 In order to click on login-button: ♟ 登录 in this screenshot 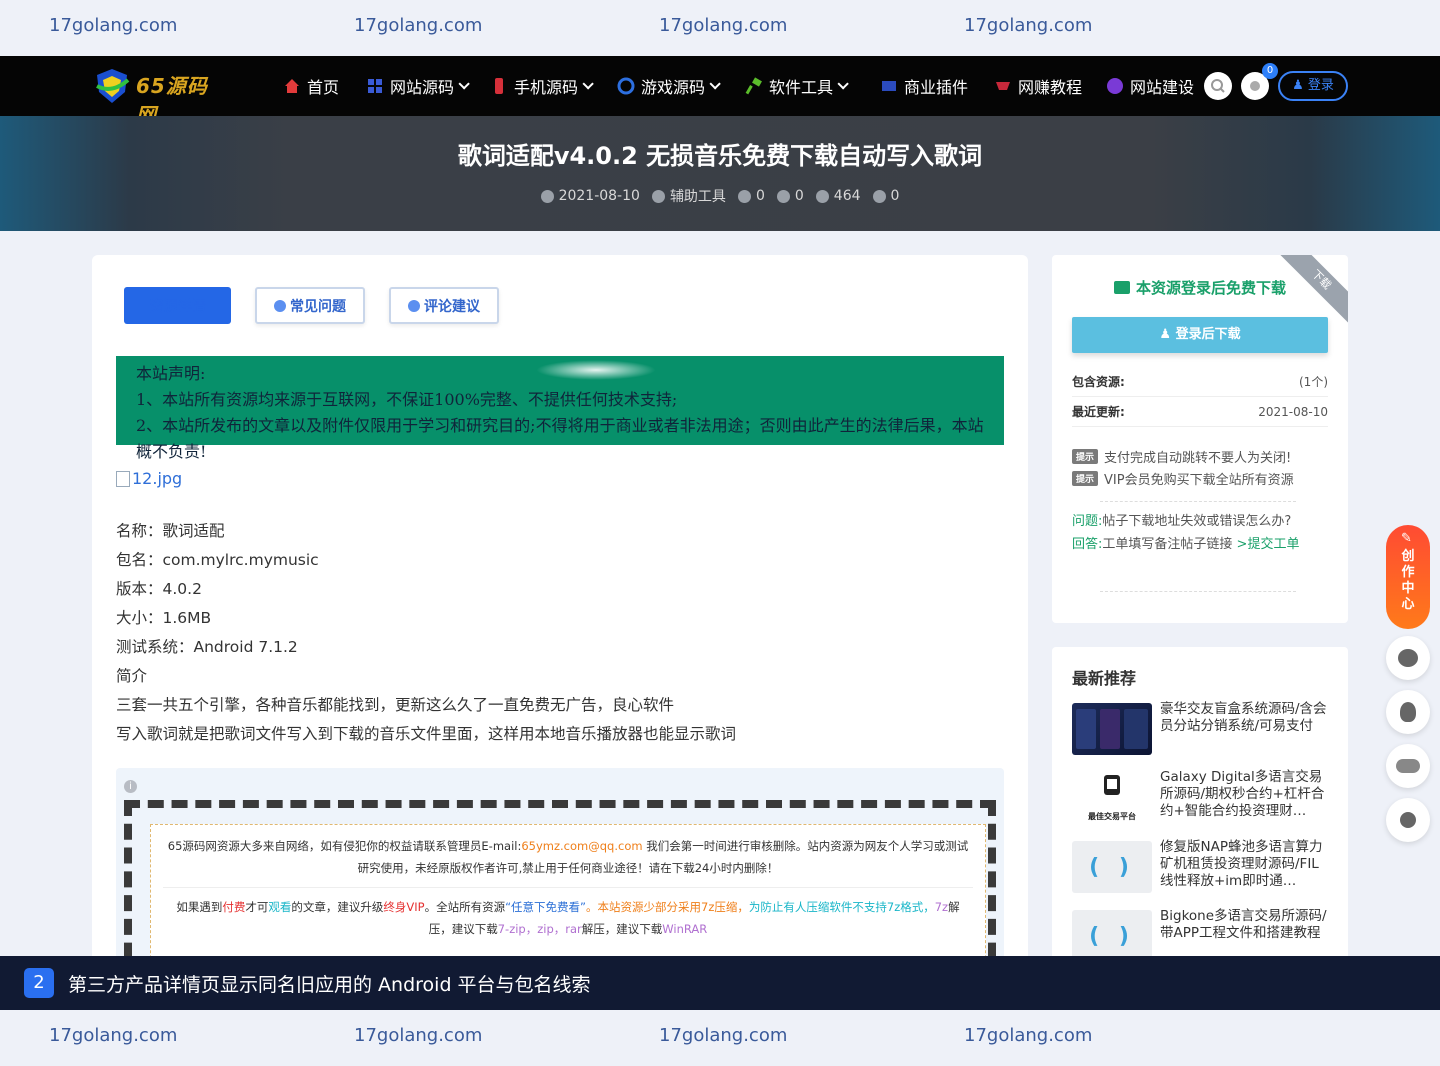, I will do `click(1313, 86)`.